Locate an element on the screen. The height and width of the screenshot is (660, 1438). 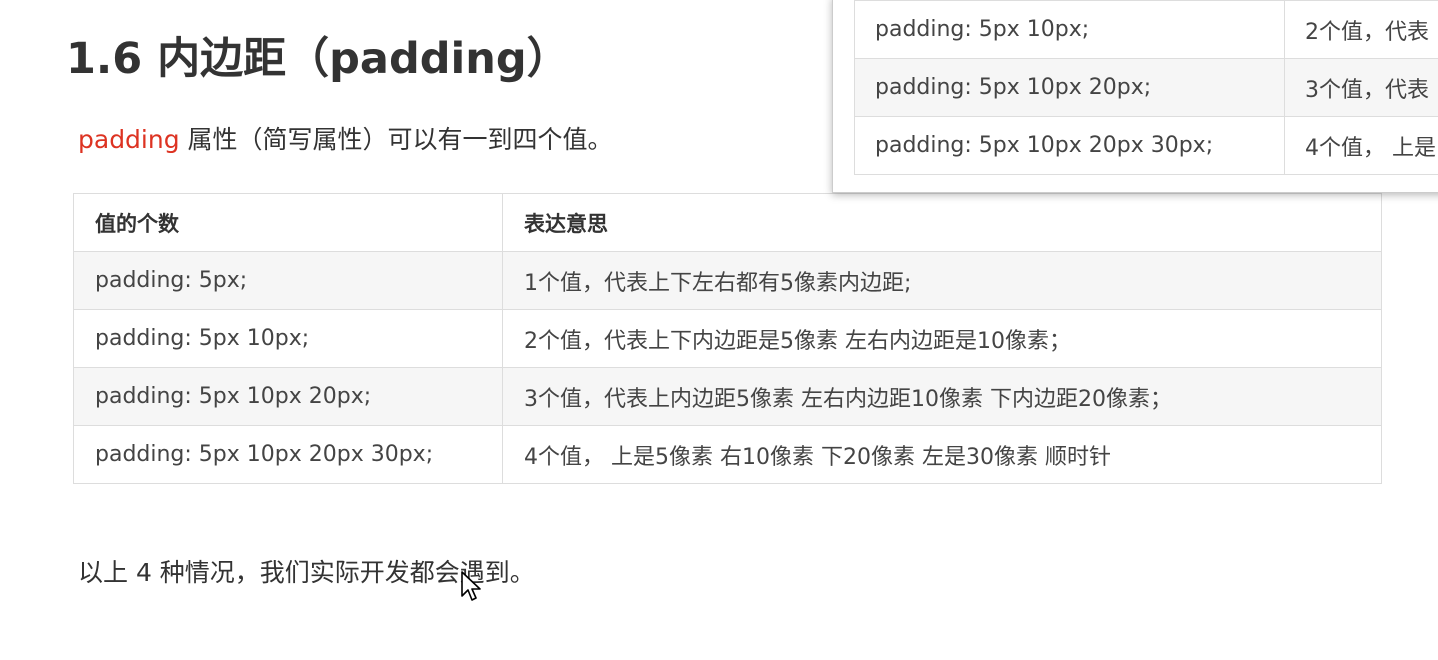
intro-text: 属性（简写属性）可以有一到四个值。 is located at coordinates (396, 139).